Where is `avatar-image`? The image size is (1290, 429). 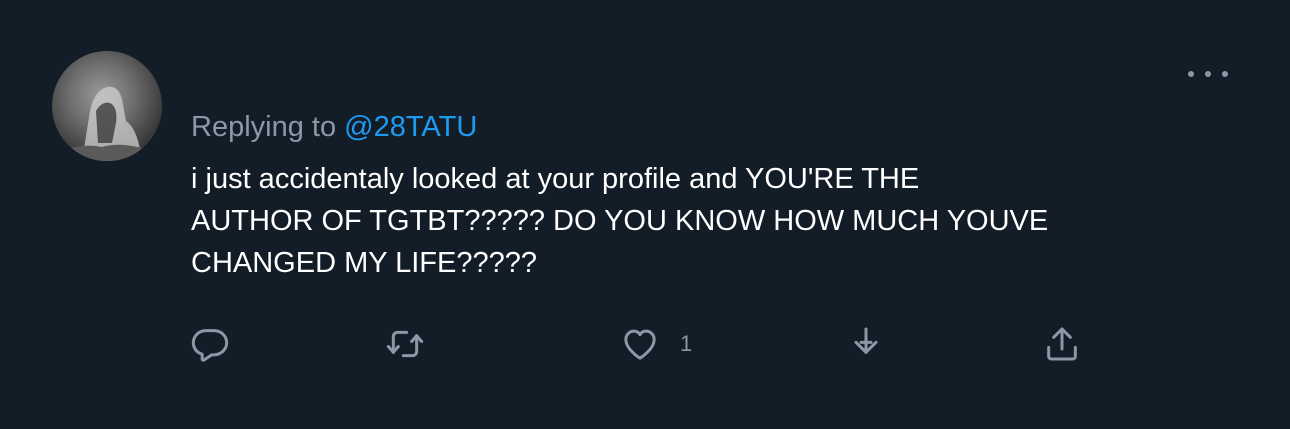 avatar-image is located at coordinates (107, 123).